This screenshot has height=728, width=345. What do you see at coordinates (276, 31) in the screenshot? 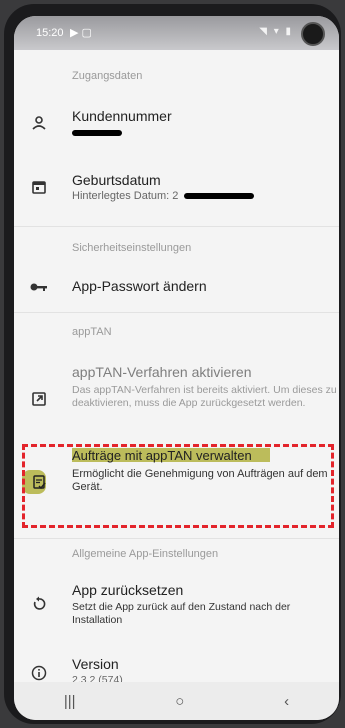
I see `signal-icons: ◥ ▾ ▮` at bounding box center [276, 31].